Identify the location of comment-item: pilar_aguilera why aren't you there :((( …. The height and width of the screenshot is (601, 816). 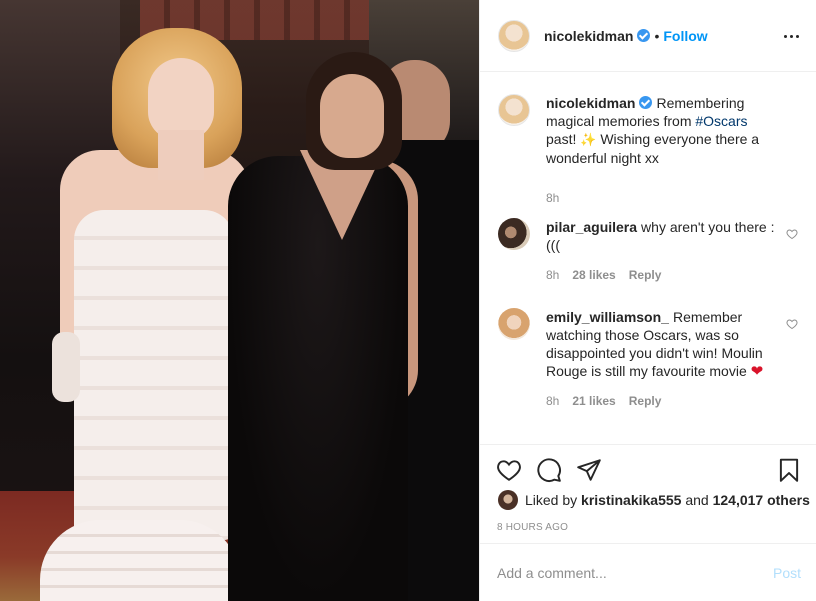
(648, 251).